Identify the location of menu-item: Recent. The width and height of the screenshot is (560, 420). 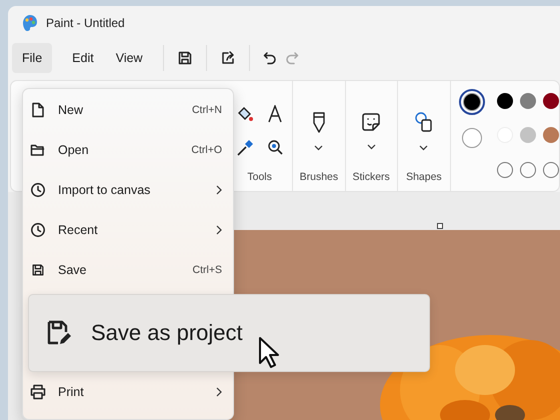
(128, 230).